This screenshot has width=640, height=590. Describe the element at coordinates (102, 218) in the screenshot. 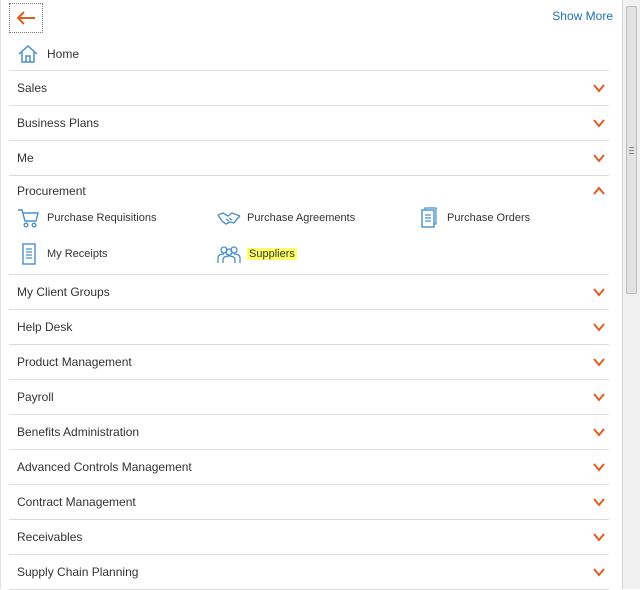

I see `task-label: Purchase Requisitions` at that location.